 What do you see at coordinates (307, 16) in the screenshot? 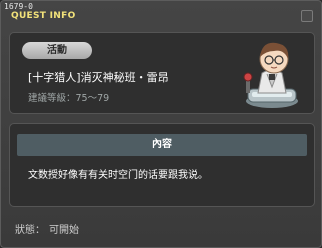
I see `close-button` at bounding box center [307, 16].